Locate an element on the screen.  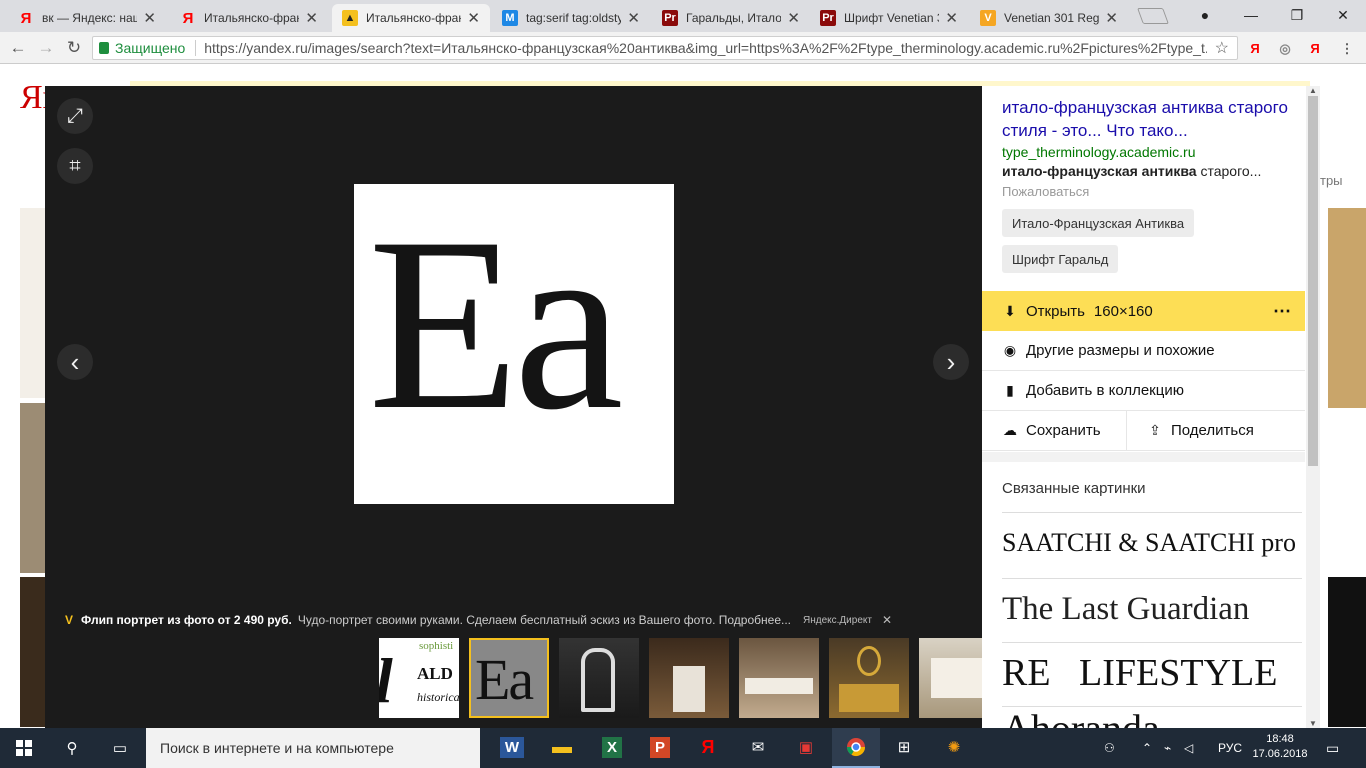
source-domain-link: type_therminology.academic.ru is located at coordinates (1099, 152).